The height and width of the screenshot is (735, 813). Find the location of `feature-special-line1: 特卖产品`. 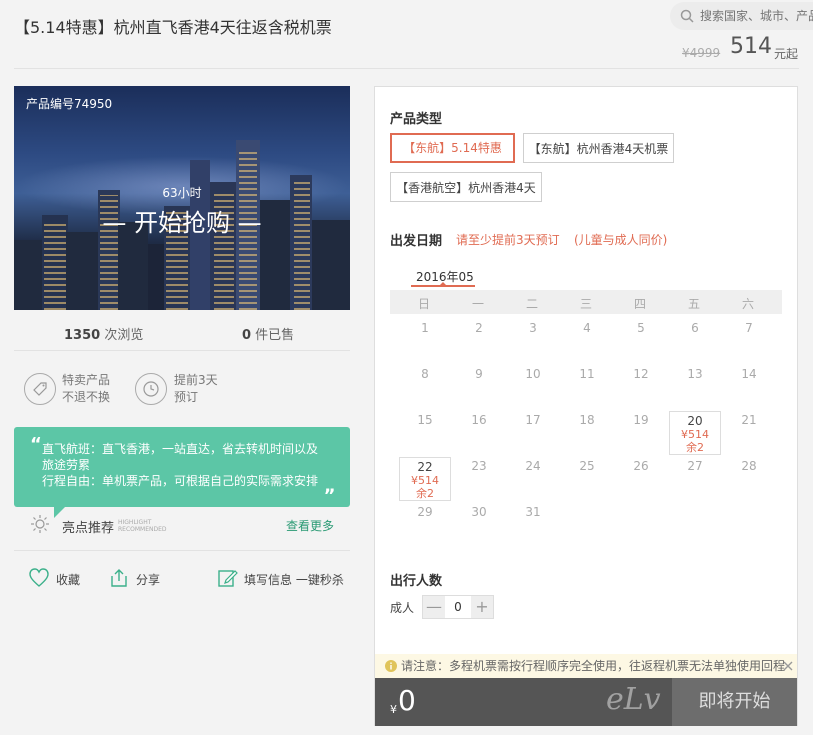

feature-special-line1: 特卖产品 is located at coordinates (86, 380).